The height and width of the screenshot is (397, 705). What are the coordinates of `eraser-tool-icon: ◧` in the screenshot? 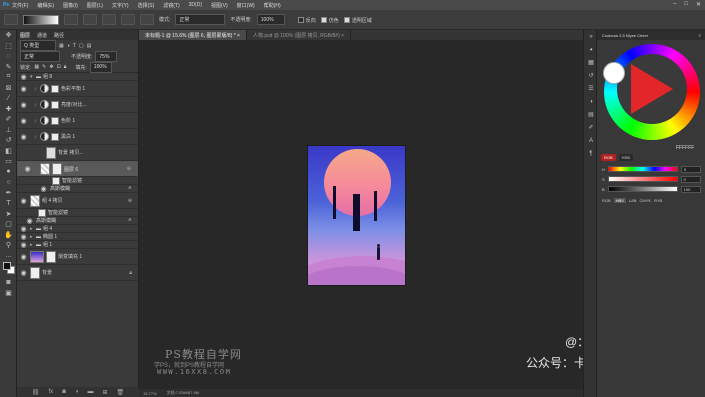 It's located at (8, 151).